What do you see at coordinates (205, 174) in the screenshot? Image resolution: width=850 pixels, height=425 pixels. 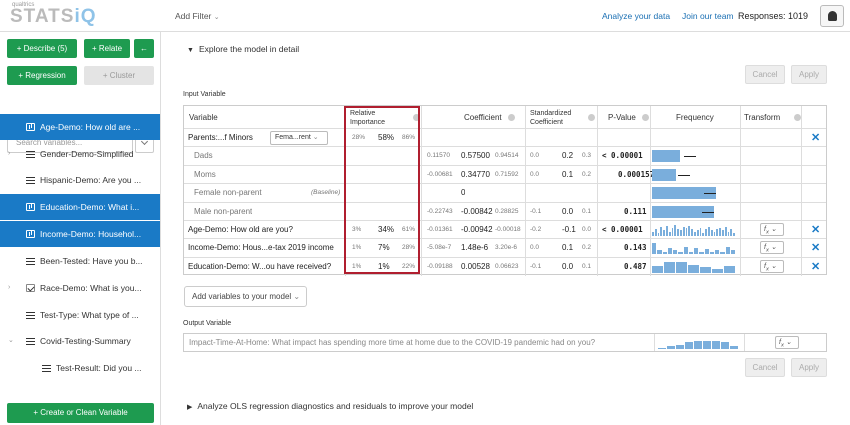 I see `row-variable-name: Moms` at bounding box center [205, 174].